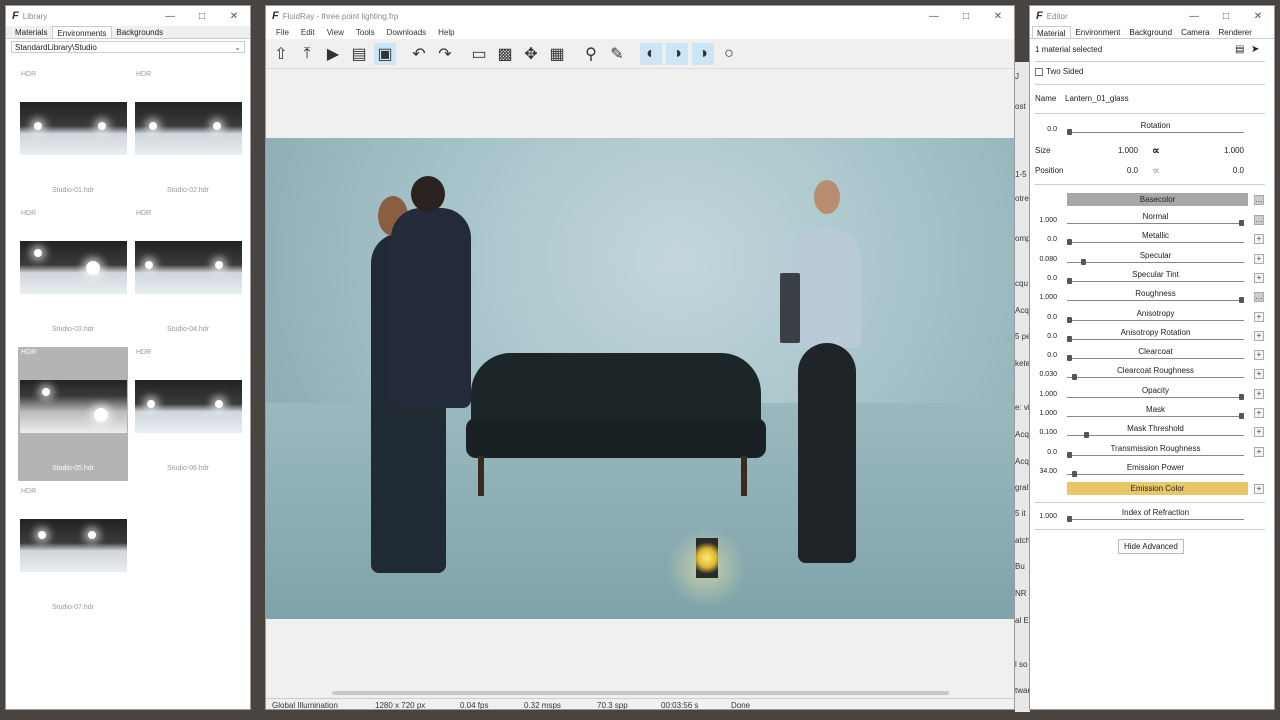 Image resolution: width=1280 pixels, height=720 pixels. What do you see at coordinates (677, 53) in the screenshot?
I see `contrast-center-icon: ◑` at bounding box center [677, 53].